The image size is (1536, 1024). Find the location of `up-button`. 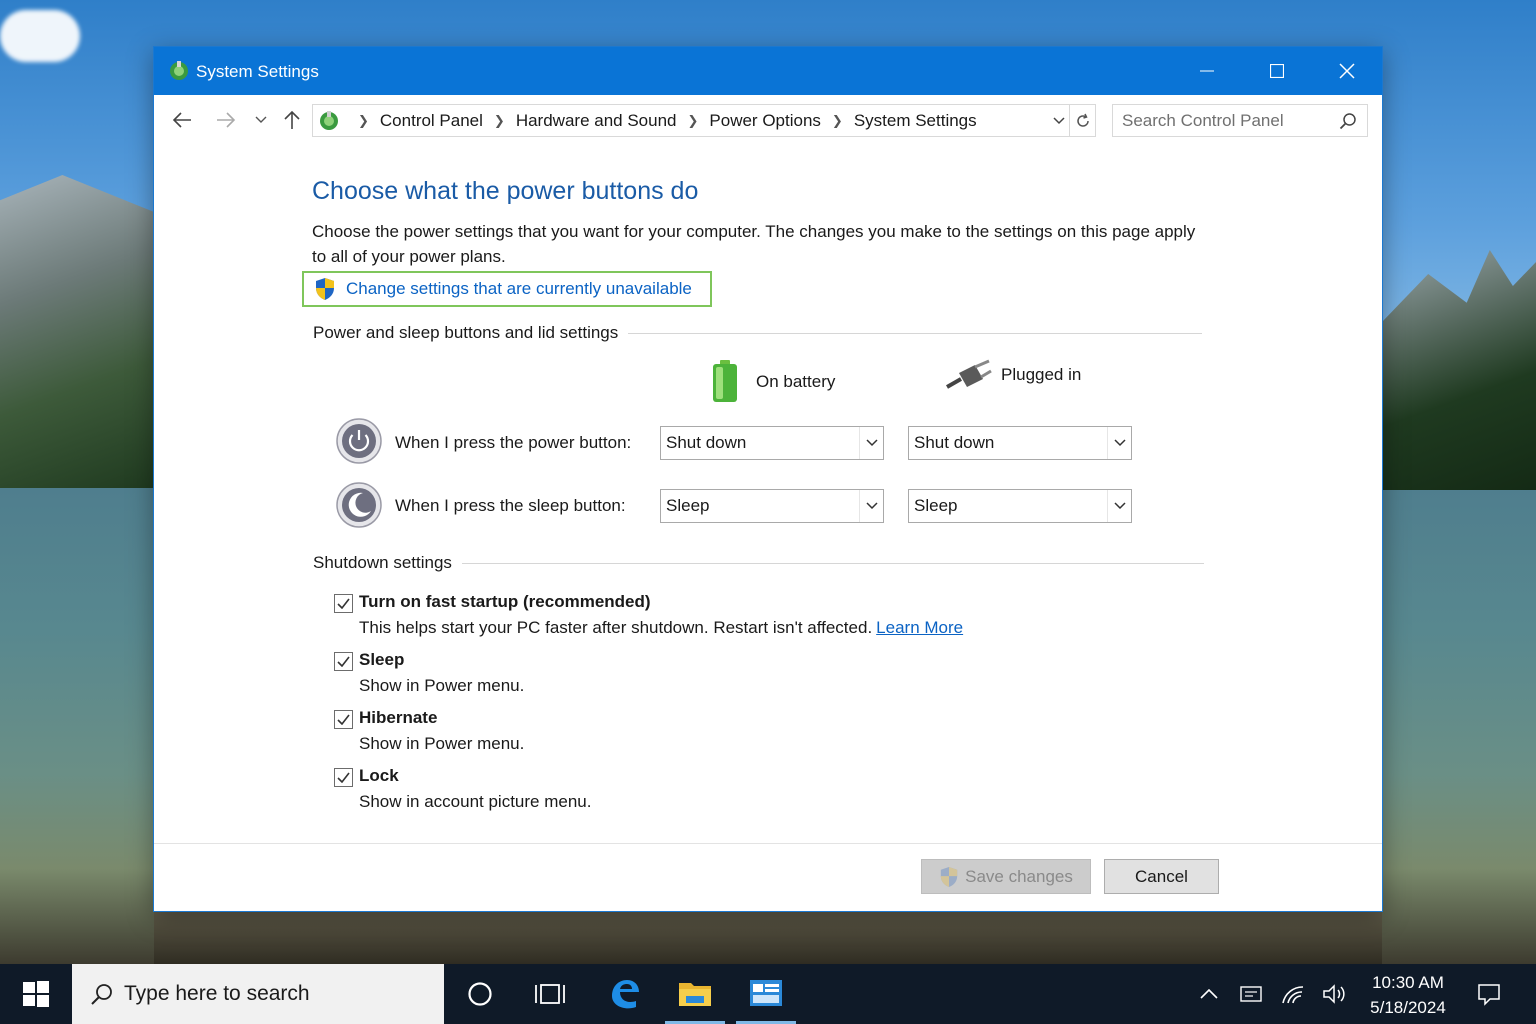

up-button is located at coordinates (292, 120).